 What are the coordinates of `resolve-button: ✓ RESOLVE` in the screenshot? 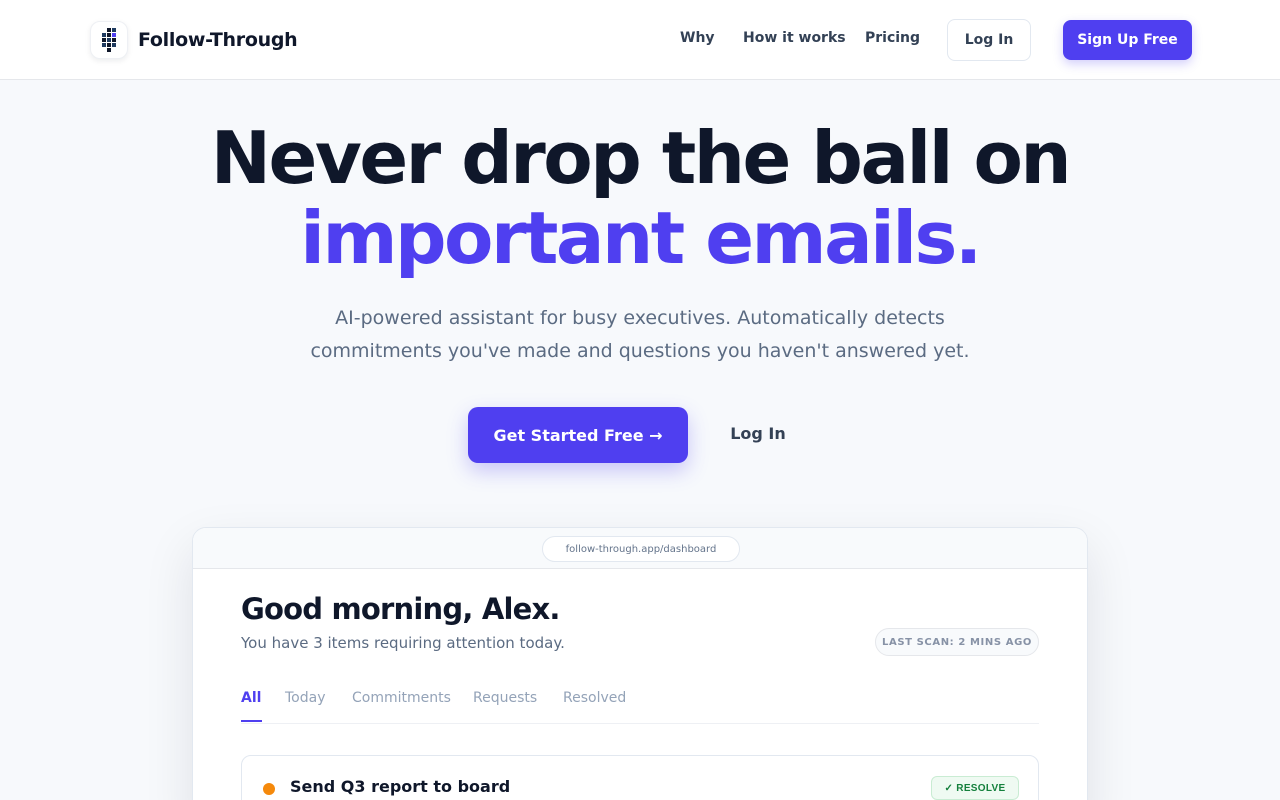 It's located at (975, 788).